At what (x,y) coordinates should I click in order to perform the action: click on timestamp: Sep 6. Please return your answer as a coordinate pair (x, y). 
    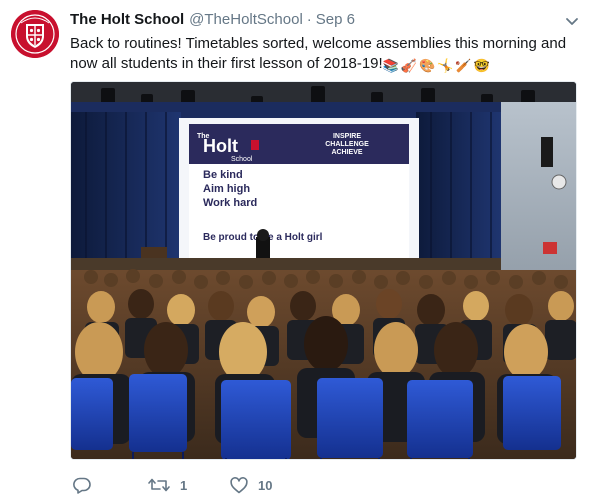
    Looking at the image, I should click on (335, 19).